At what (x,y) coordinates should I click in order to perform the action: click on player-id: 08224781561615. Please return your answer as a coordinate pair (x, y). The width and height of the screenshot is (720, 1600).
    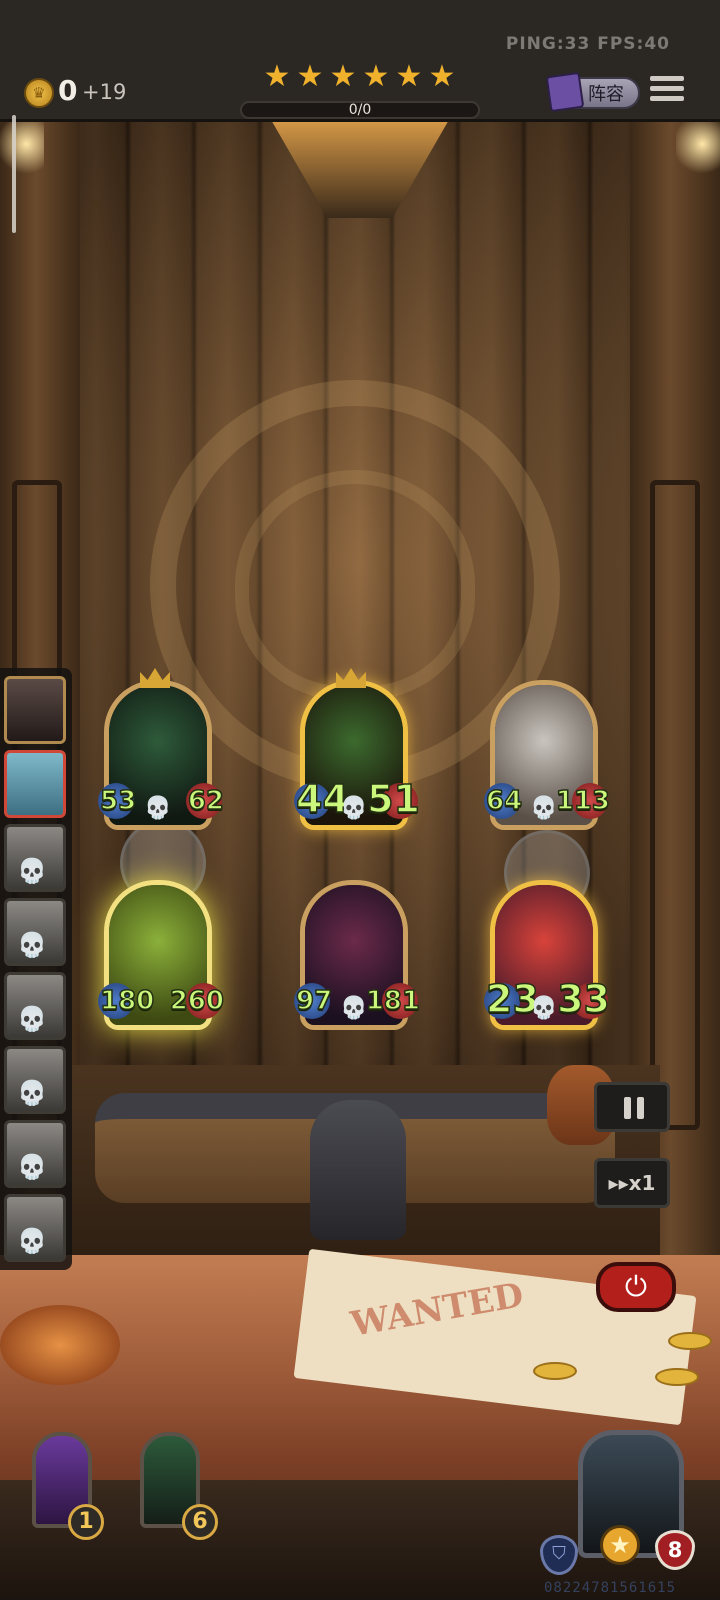
    Looking at the image, I should click on (610, 1588).